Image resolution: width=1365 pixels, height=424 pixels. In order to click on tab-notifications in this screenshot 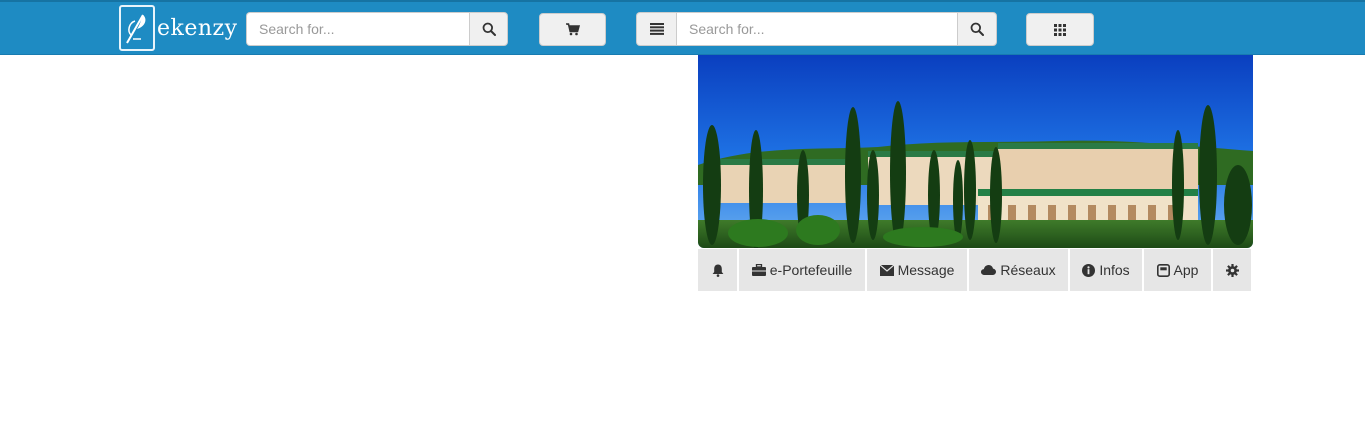, I will do `click(717, 270)`.